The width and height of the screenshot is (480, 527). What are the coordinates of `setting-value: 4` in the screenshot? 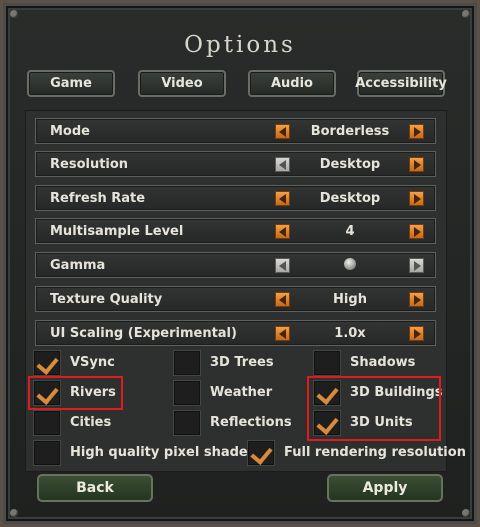 It's located at (350, 231).